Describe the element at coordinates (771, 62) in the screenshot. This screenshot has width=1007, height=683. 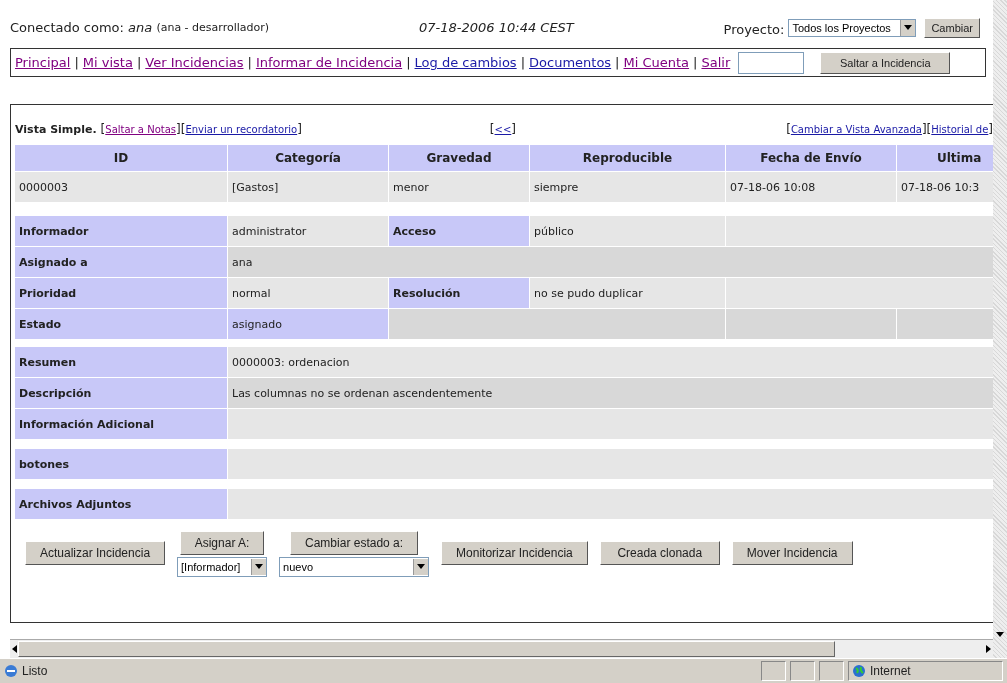
I see `issue-number-field` at that location.